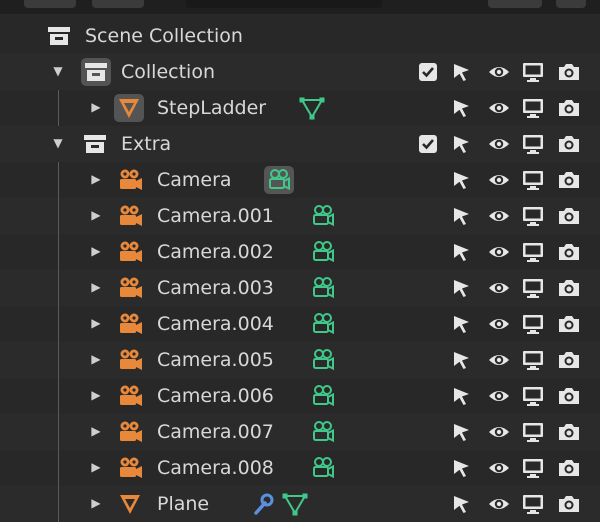 This screenshot has height=522, width=600. What do you see at coordinates (300, 72) in the screenshot?
I see `tree-row-collection: ▼ Collection` at bounding box center [300, 72].